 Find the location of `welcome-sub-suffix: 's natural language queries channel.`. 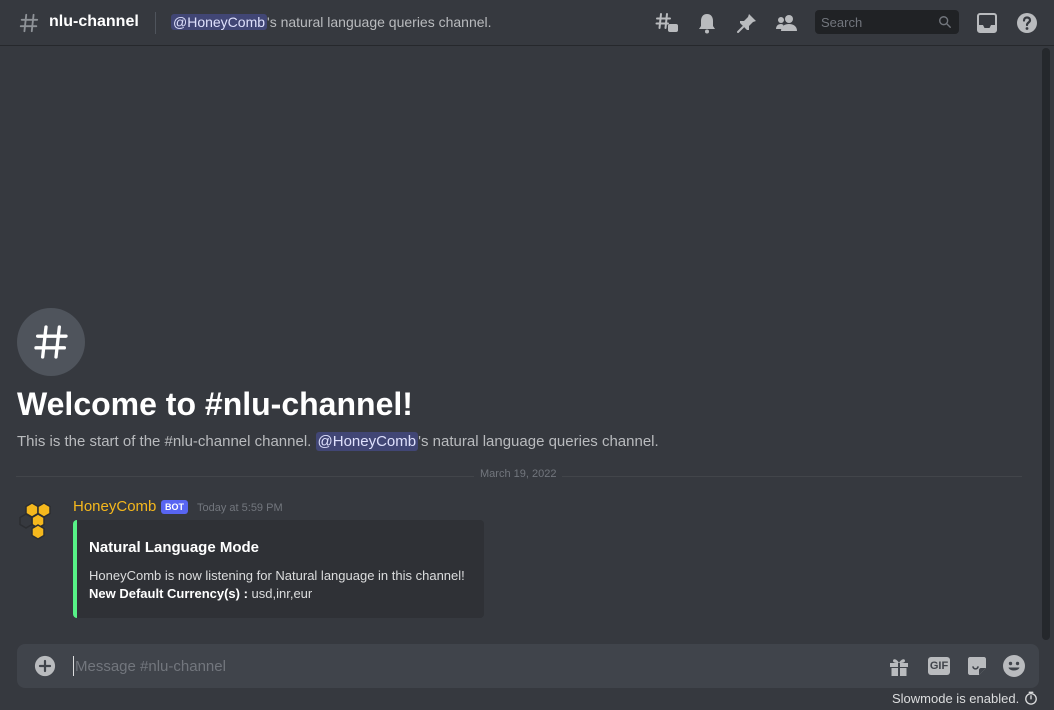

welcome-sub-suffix: 's natural language queries channel. is located at coordinates (538, 441).